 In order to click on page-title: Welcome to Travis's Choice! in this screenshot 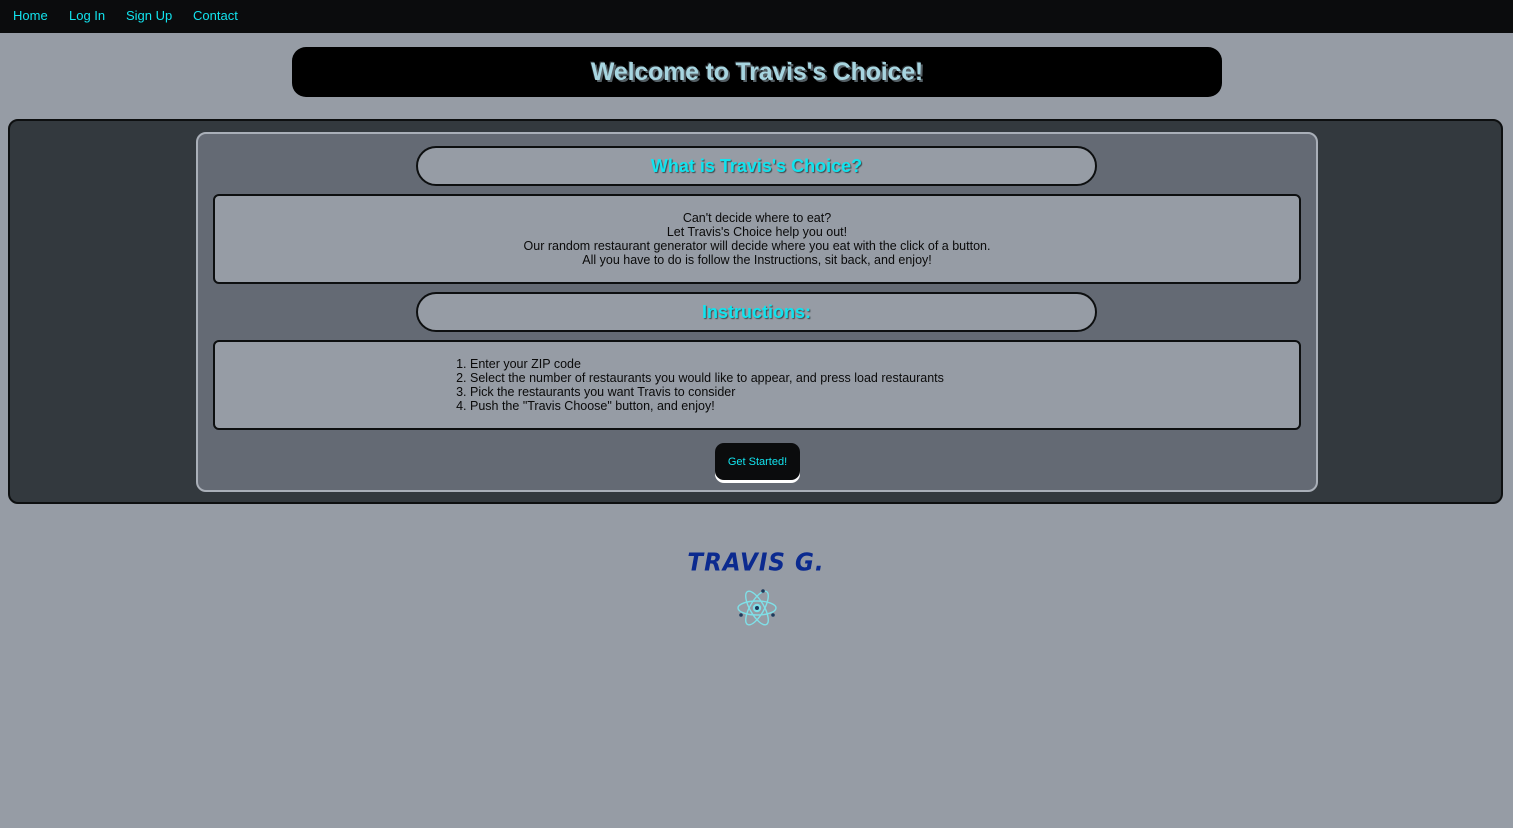, I will do `click(757, 71)`.